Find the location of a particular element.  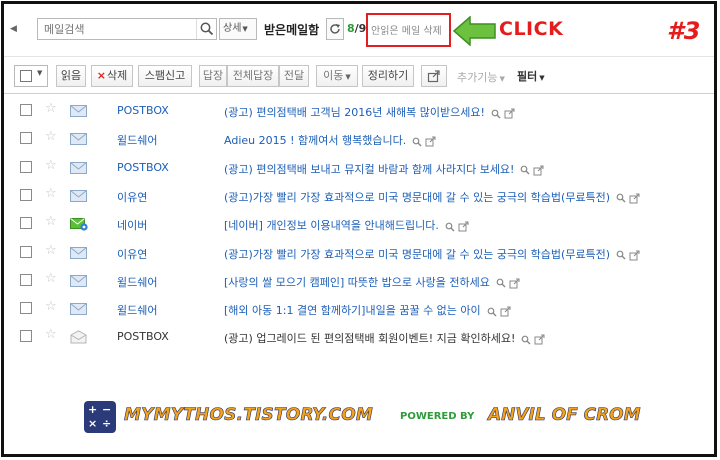

share-button is located at coordinates (434, 76).